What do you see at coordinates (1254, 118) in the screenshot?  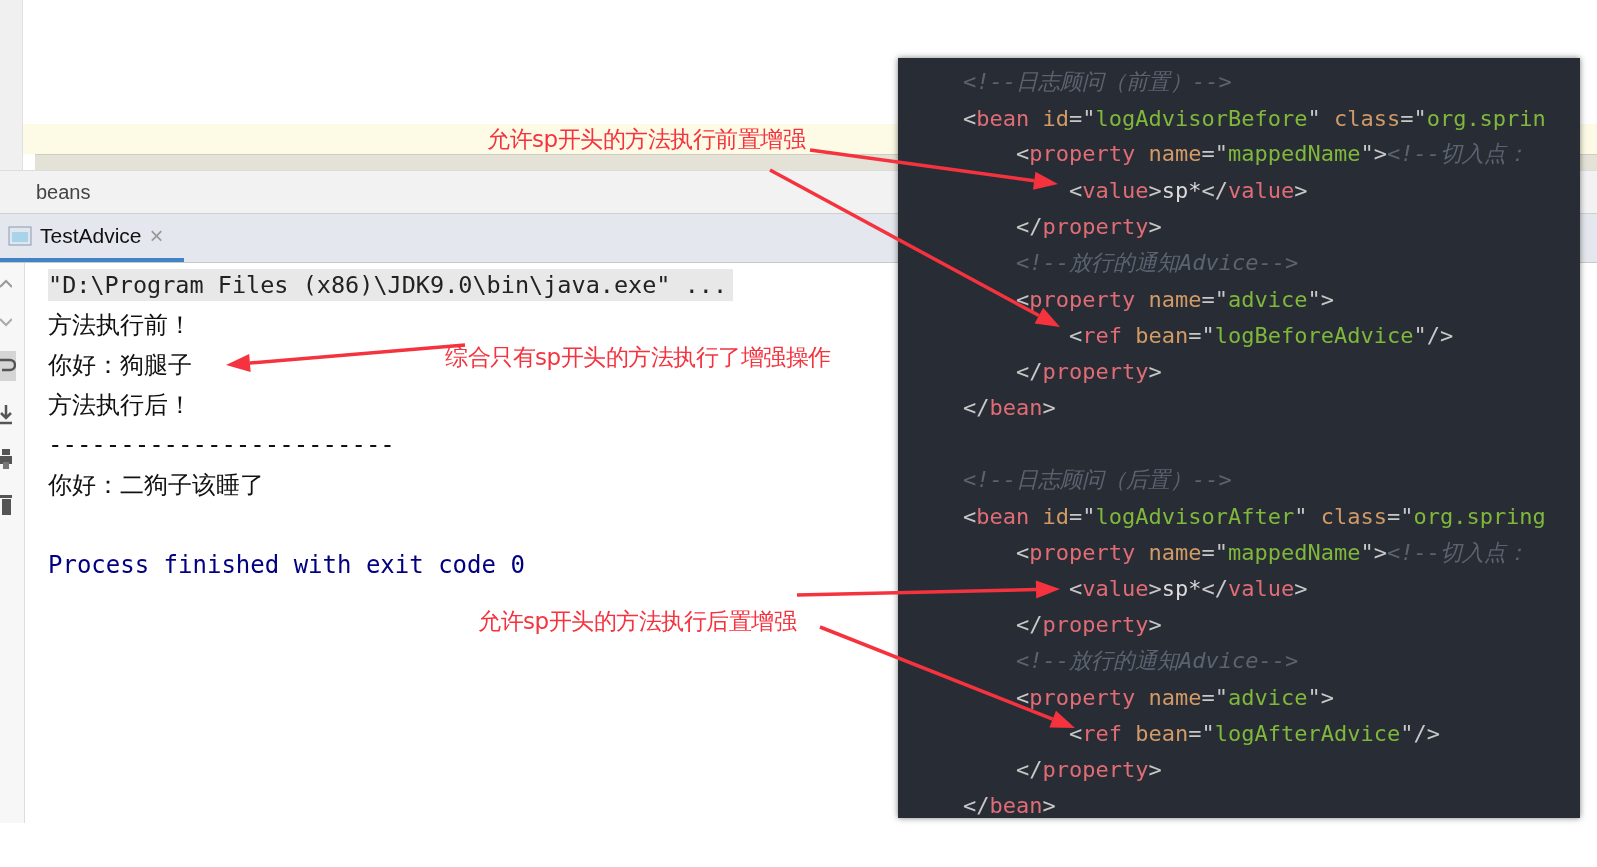 I see `code-line: <bean id="logAdvisorBefore" class="org.sprin` at bounding box center [1254, 118].